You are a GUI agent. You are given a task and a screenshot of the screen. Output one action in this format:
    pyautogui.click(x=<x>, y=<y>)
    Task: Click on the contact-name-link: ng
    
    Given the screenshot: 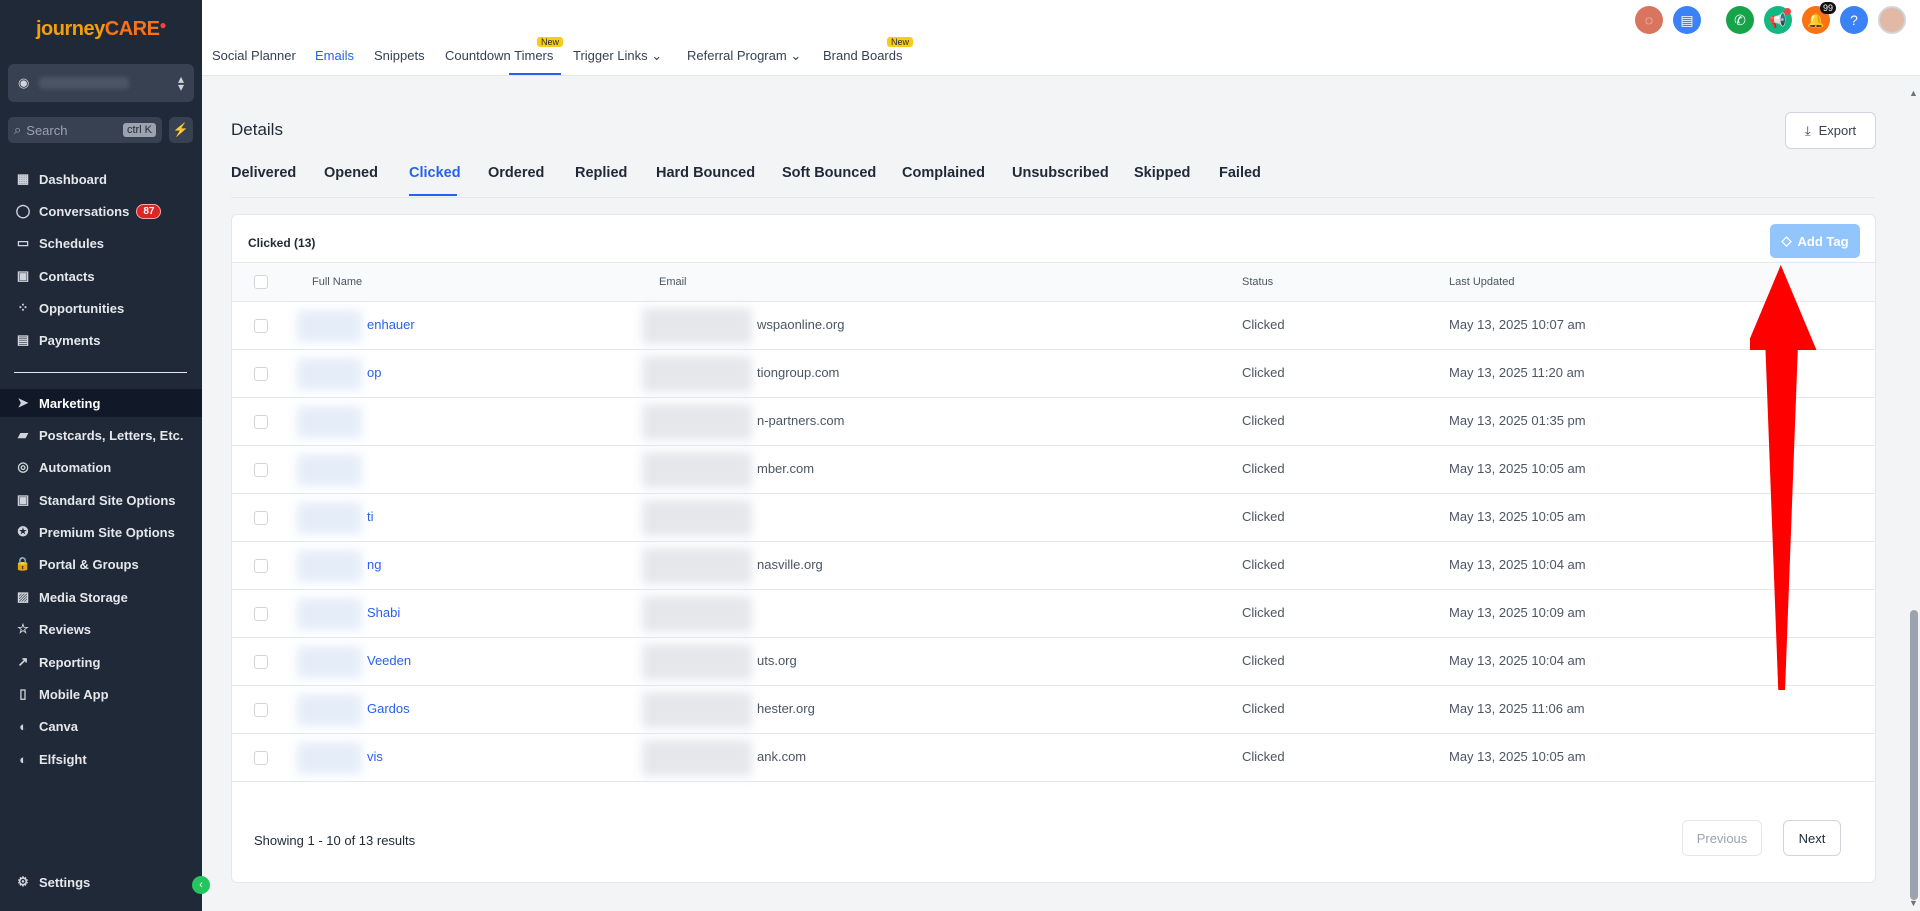 What is the action you would take?
    pyautogui.click(x=374, y=564)
    